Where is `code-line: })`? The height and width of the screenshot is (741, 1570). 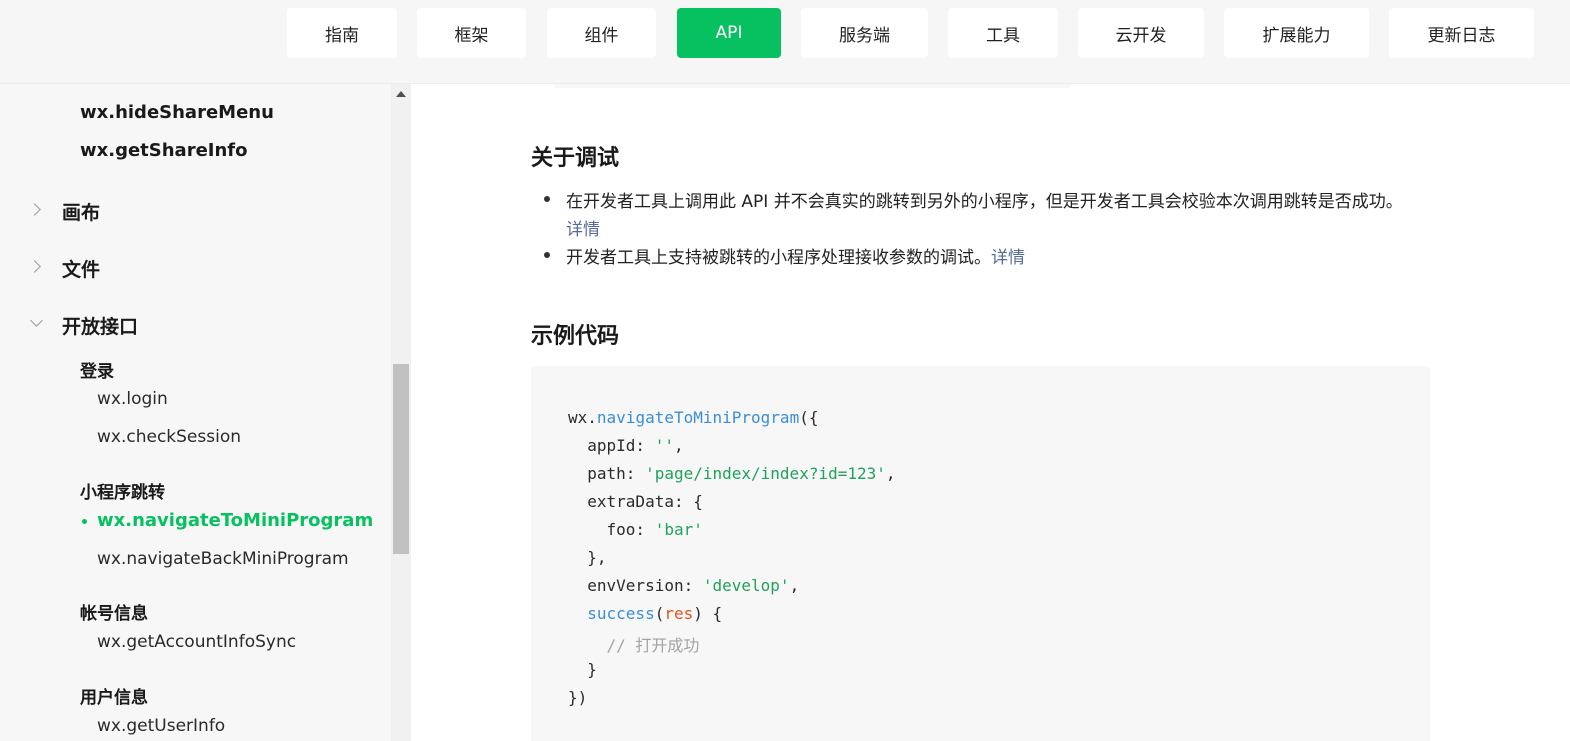
code-line: }) is located at coordinates (578, 697).